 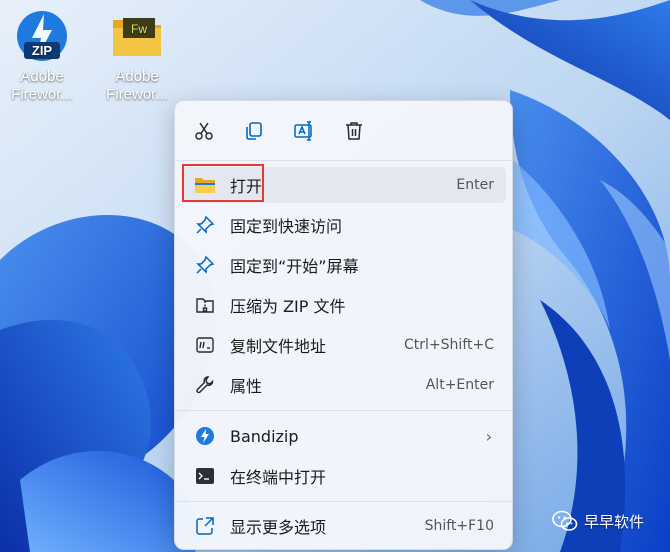 I want to click on menu-item-compress-zip: 压缩为 ZIP 文件, so click(x=344, y=305).